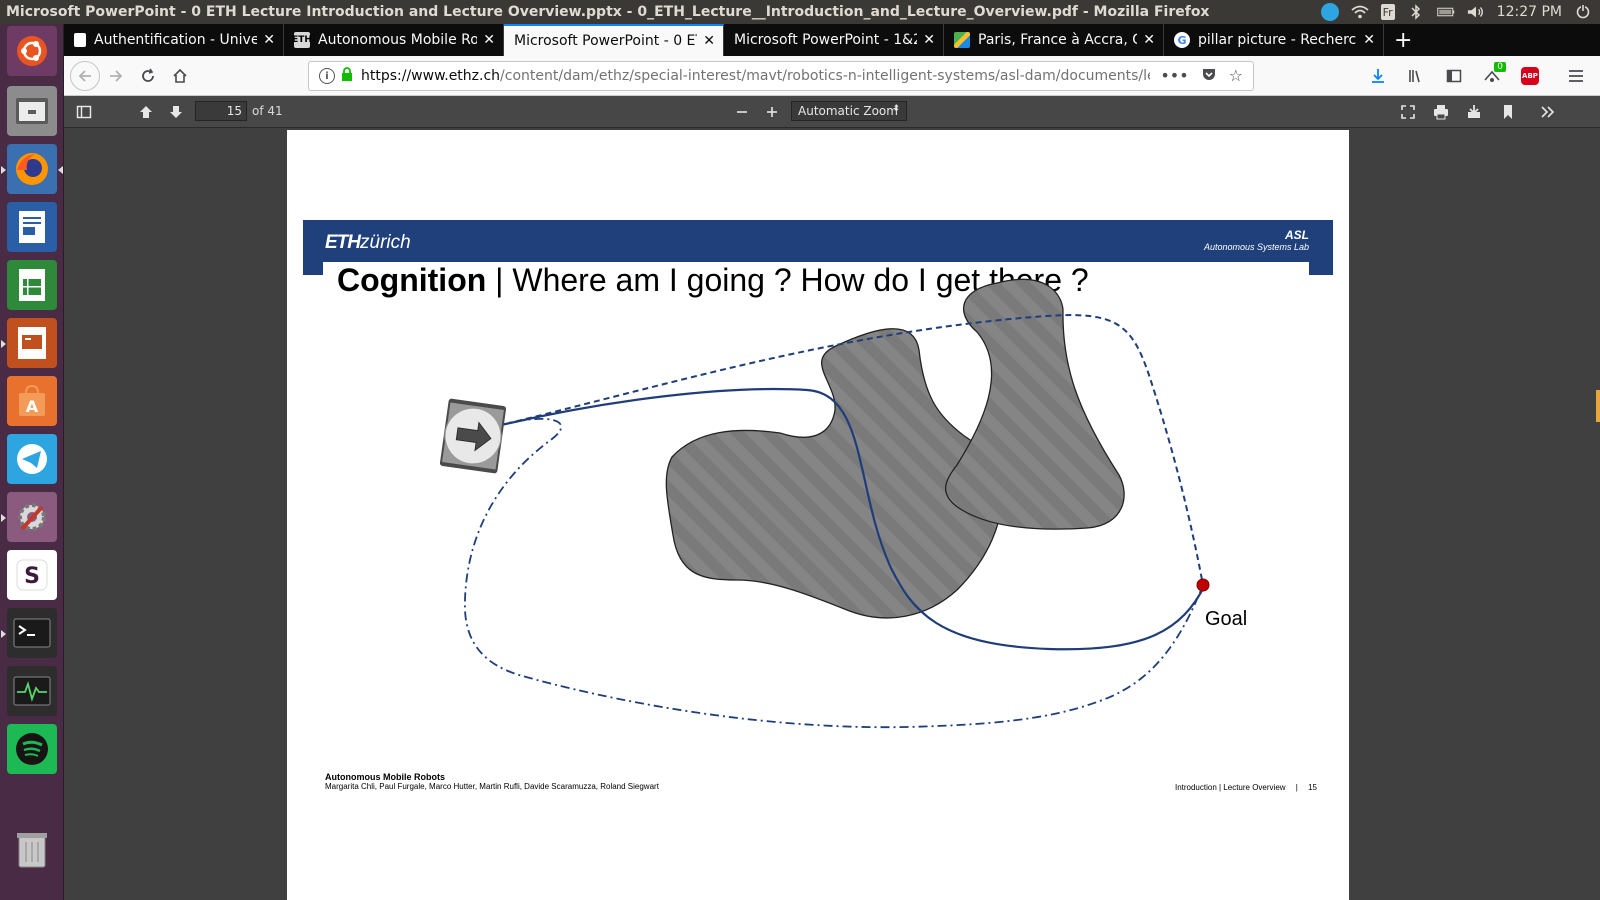 Image resolution: width=1600 pixels, height=900 pixels. I want to click on spotify-icon, so click(32, 749).